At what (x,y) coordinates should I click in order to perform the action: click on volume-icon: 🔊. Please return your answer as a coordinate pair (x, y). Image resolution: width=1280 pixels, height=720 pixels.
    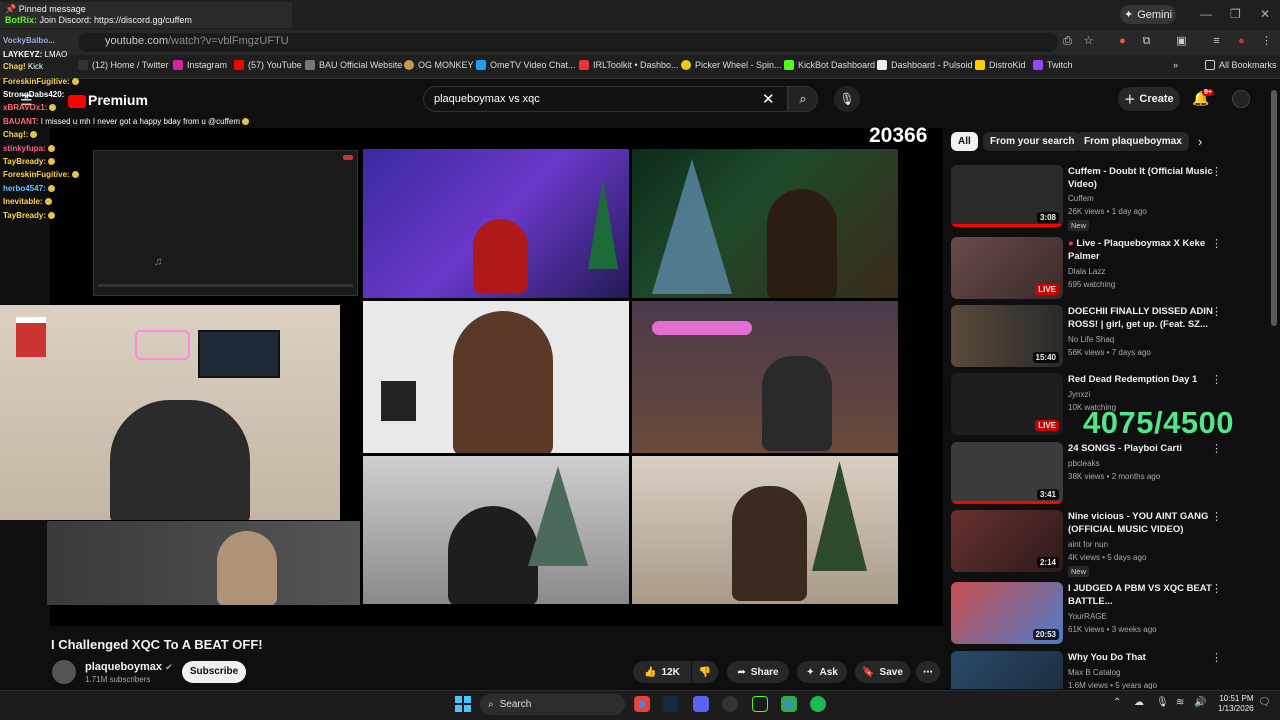
    Looking at the image, I should click on (1200, 702).